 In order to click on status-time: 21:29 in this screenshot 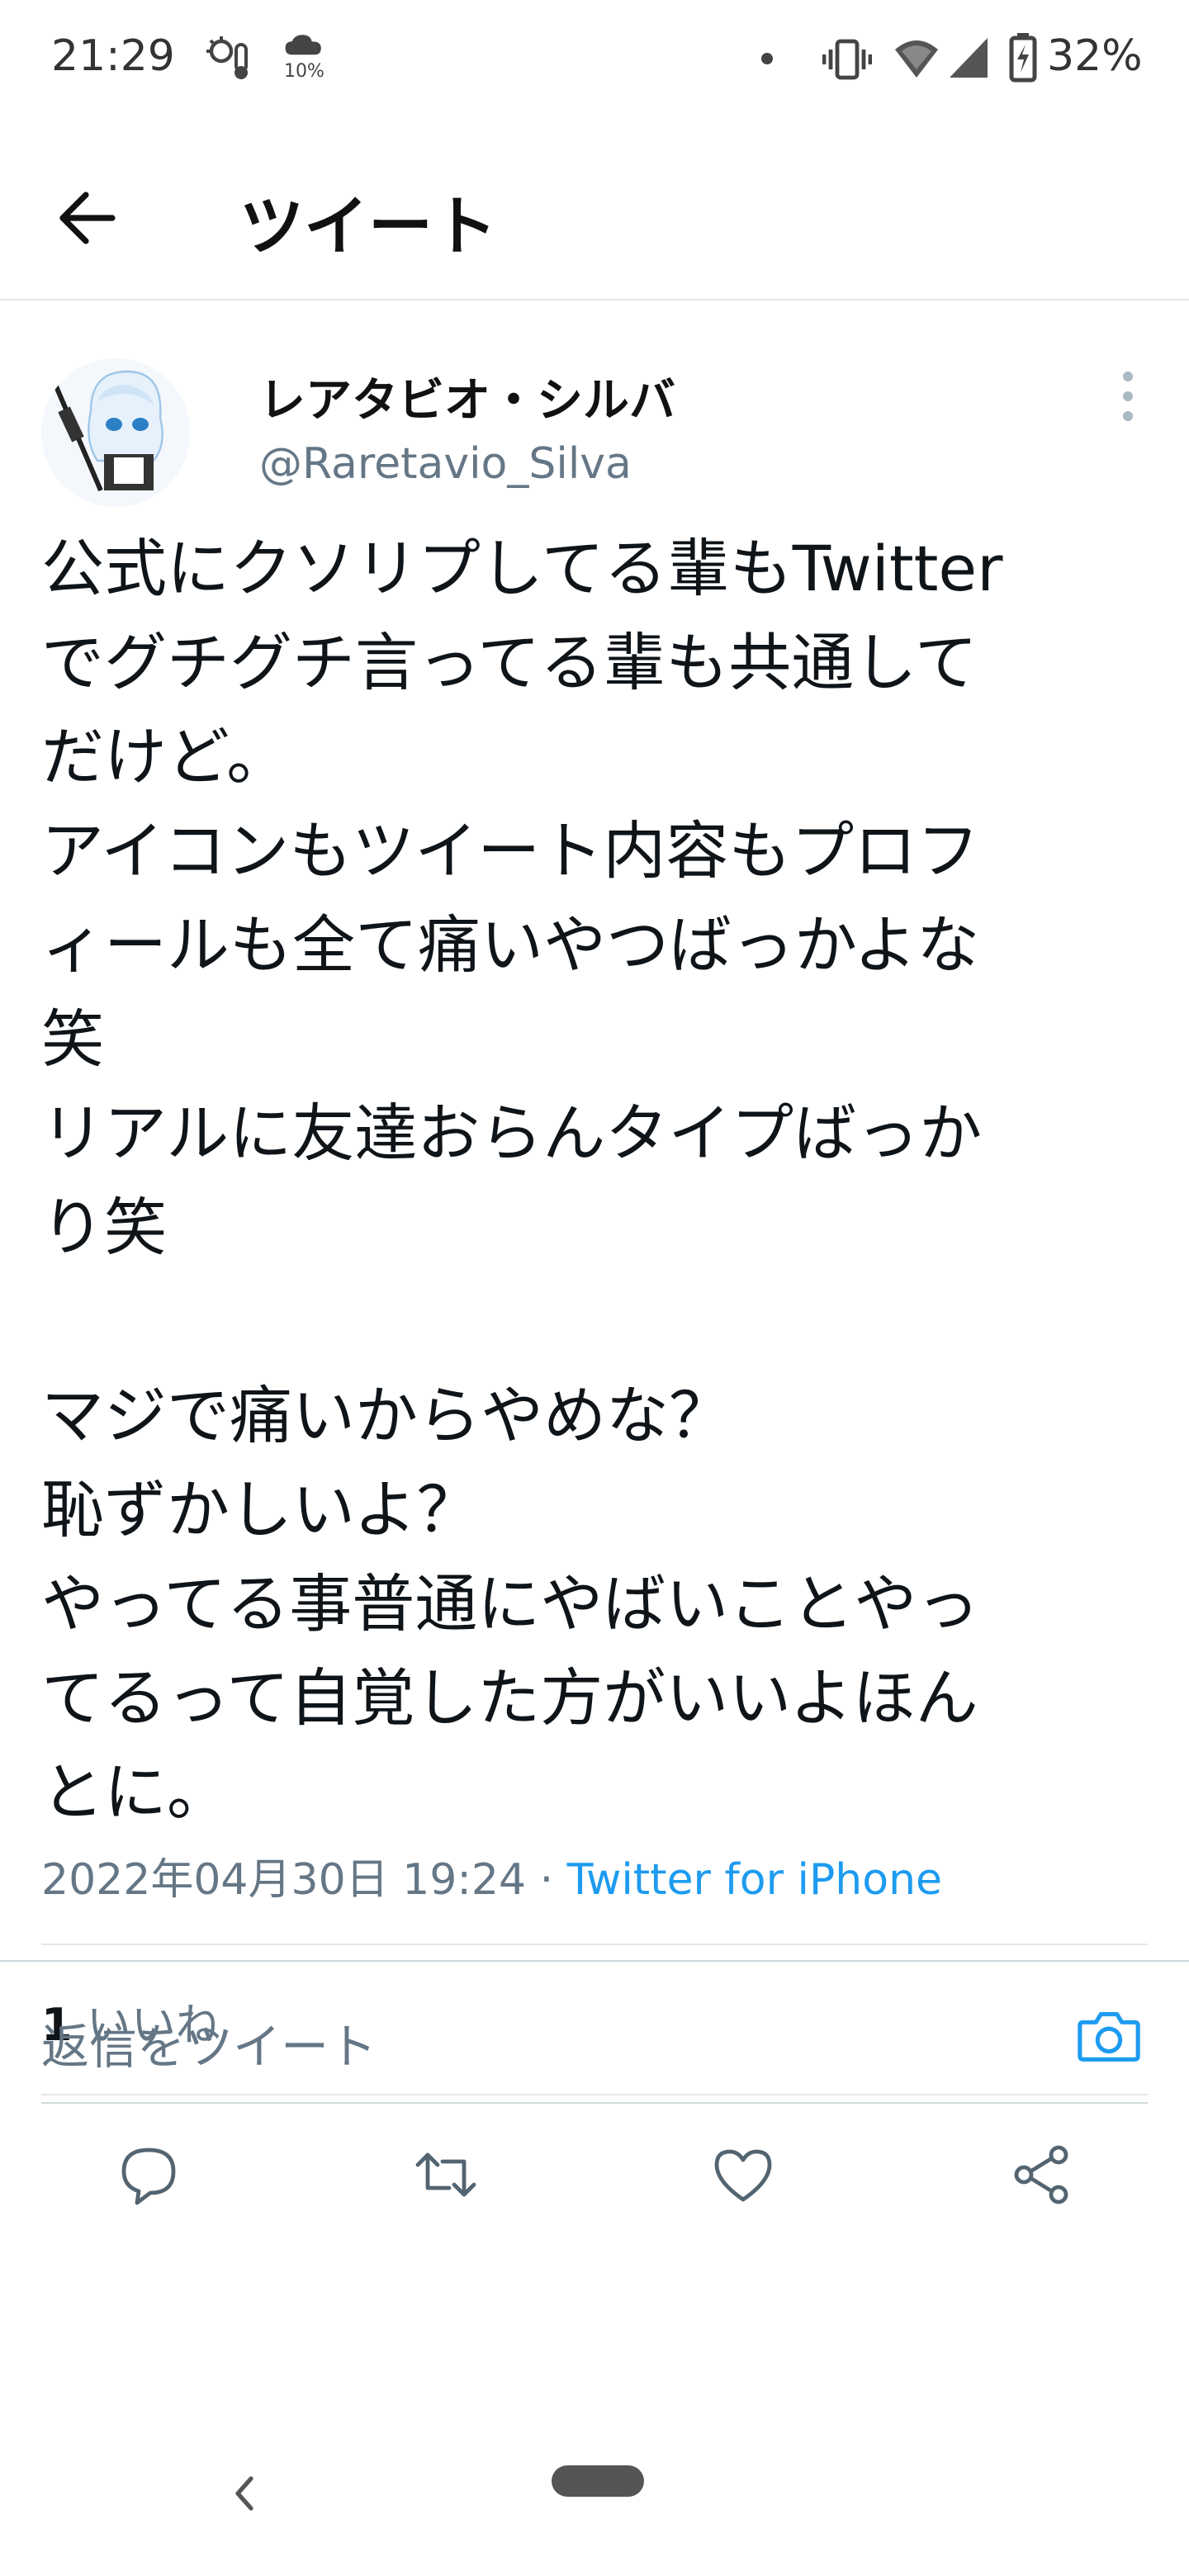, I will do `click(113, 56)`.